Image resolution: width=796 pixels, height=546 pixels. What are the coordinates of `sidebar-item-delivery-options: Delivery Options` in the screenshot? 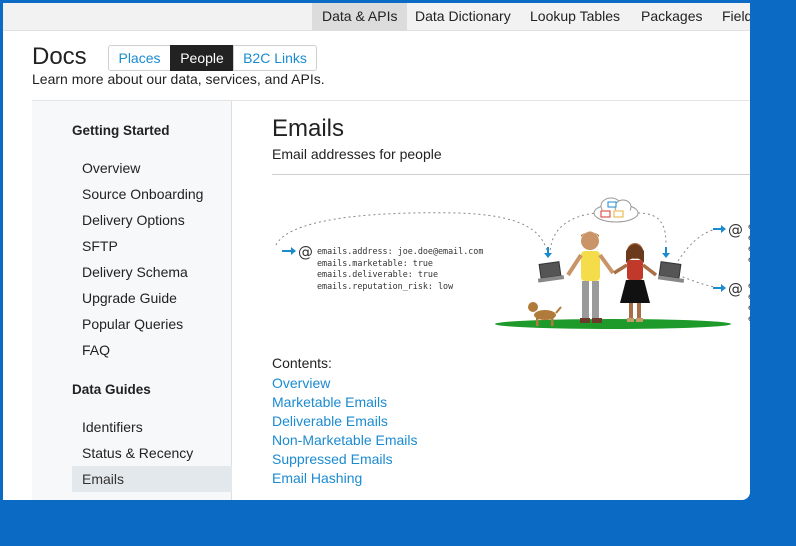 It's located at (152, 220).